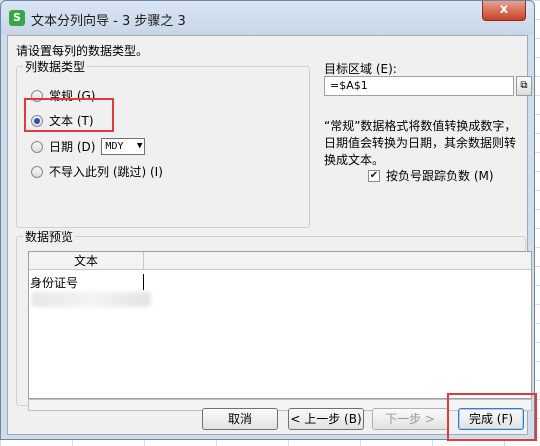 This screenshot has height=446, width=540. I want to click on close-button: x, so click(504, 11).